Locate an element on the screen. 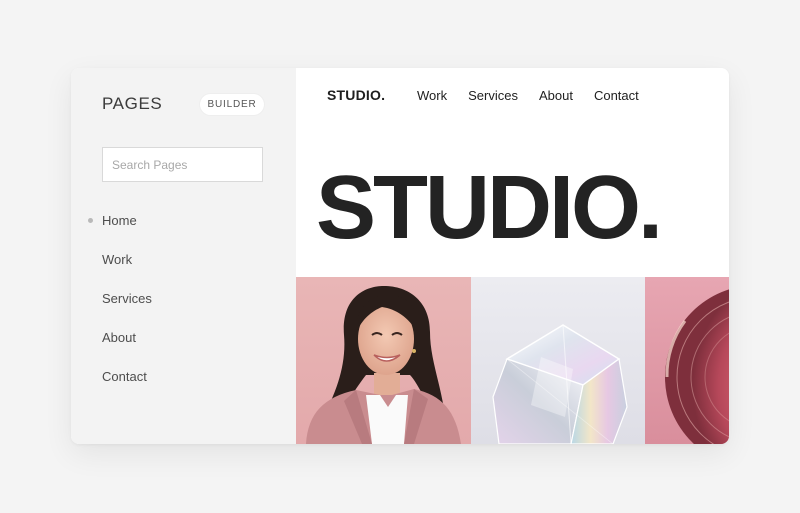 Image resolution: width=800 pixels, height=513 pixels. search-pages-input is located at coordinates (182, 164).